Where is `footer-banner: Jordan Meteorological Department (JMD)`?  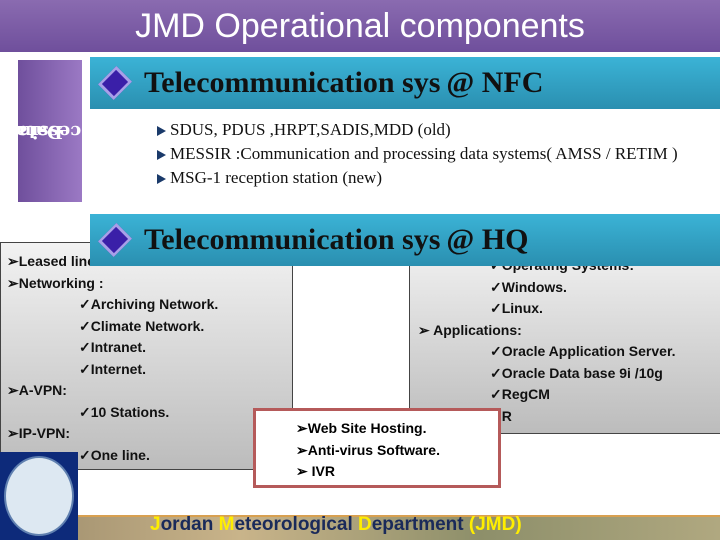
footer-banner: Jordan Meteorological Department (JMD) is located at coordinates (360, 527).